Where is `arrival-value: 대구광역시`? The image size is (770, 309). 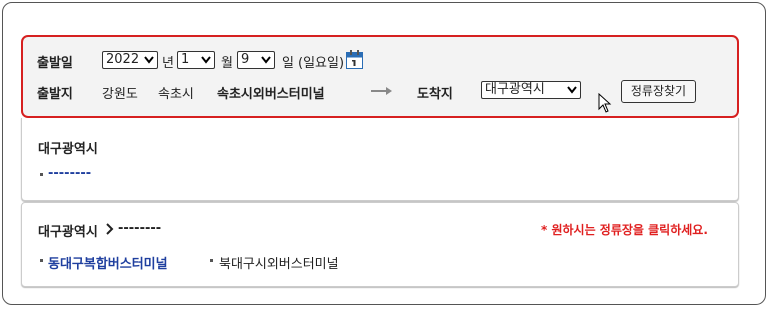 arrival-value: 대구광역시 is located at coordinates (515, 89).